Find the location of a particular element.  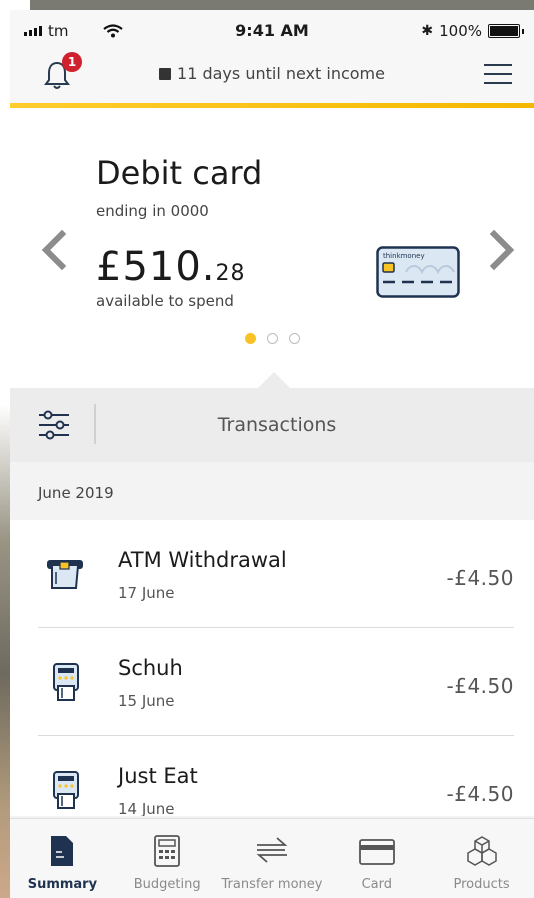

calculator-icon is located at coordinates (167, 851).